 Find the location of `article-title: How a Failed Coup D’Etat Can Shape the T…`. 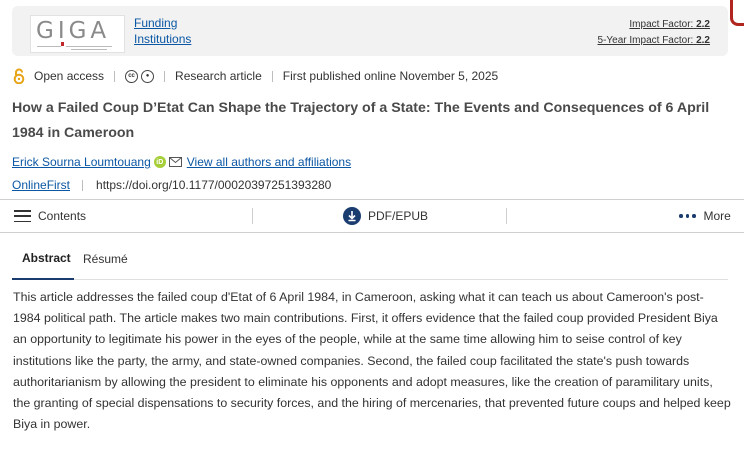

article-title: How a Failed Coup D’Etat Can Shape the T… is located at coordinates (361, 120).